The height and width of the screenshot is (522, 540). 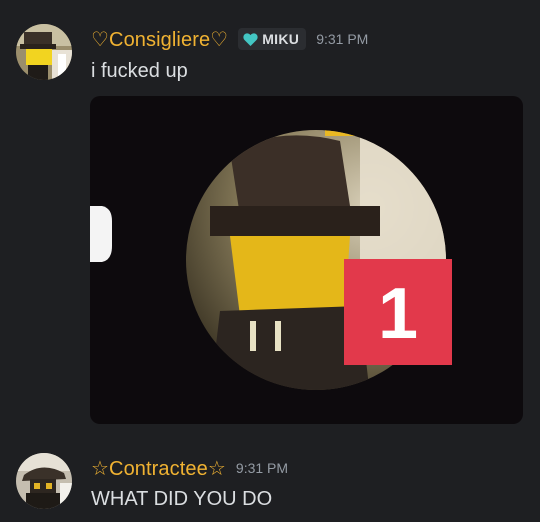 What do you see at coordinates (398, 314) in the screenshot?
I see `notification-count: 1` at bounding box center [398, 314].